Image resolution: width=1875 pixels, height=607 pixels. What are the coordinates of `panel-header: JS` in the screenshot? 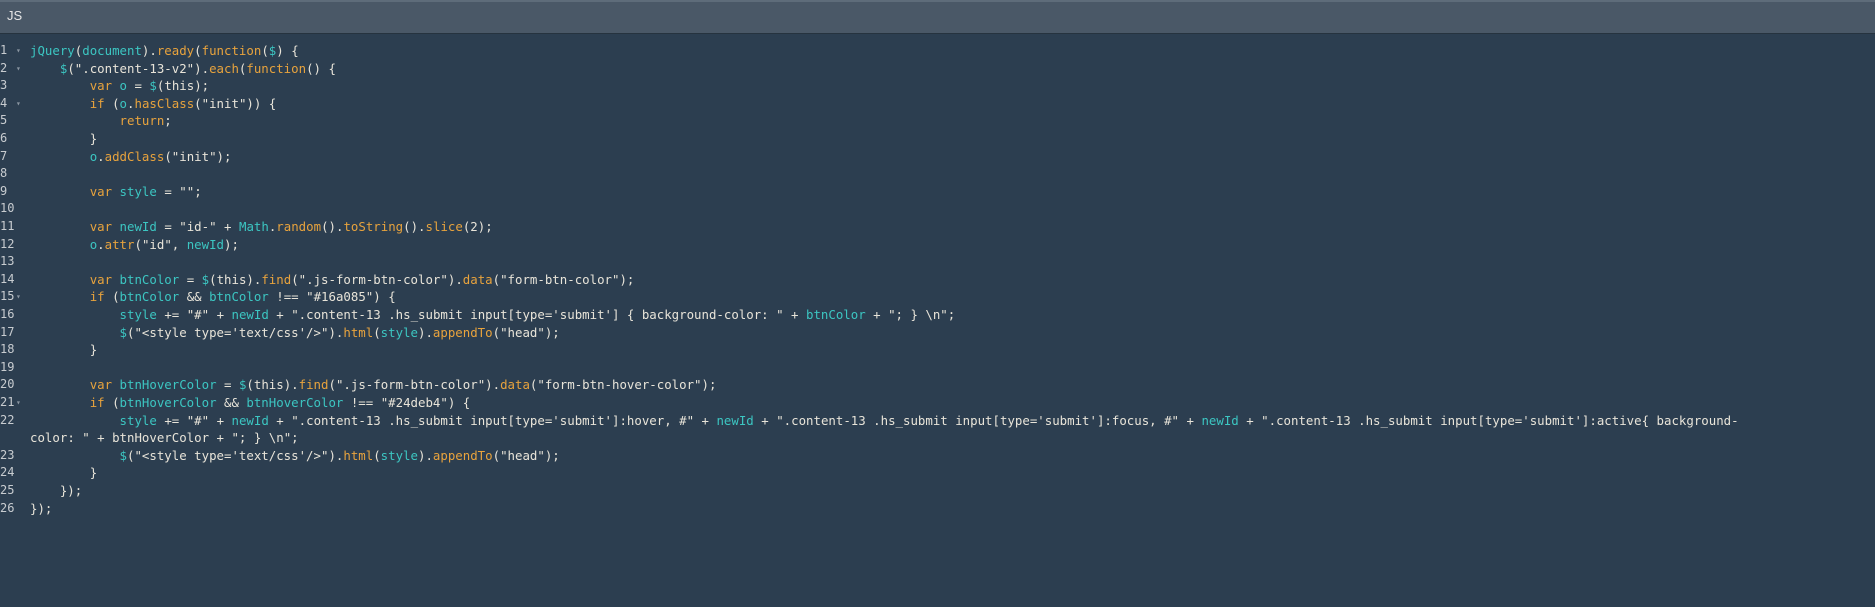 It's located at (937, 17).